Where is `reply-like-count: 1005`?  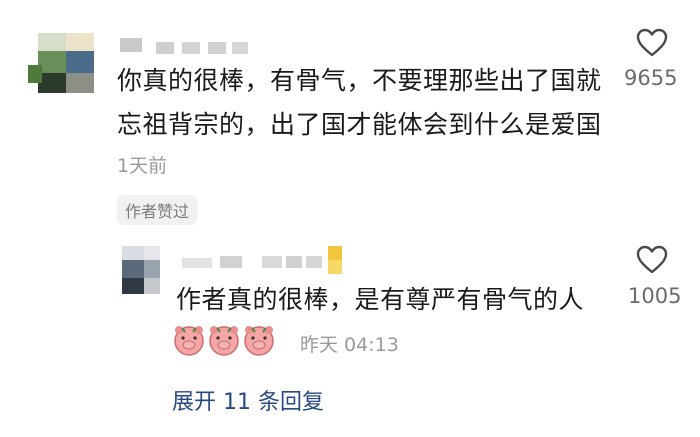
reply-like-count: 1005 is located at coordinates (655, 296).